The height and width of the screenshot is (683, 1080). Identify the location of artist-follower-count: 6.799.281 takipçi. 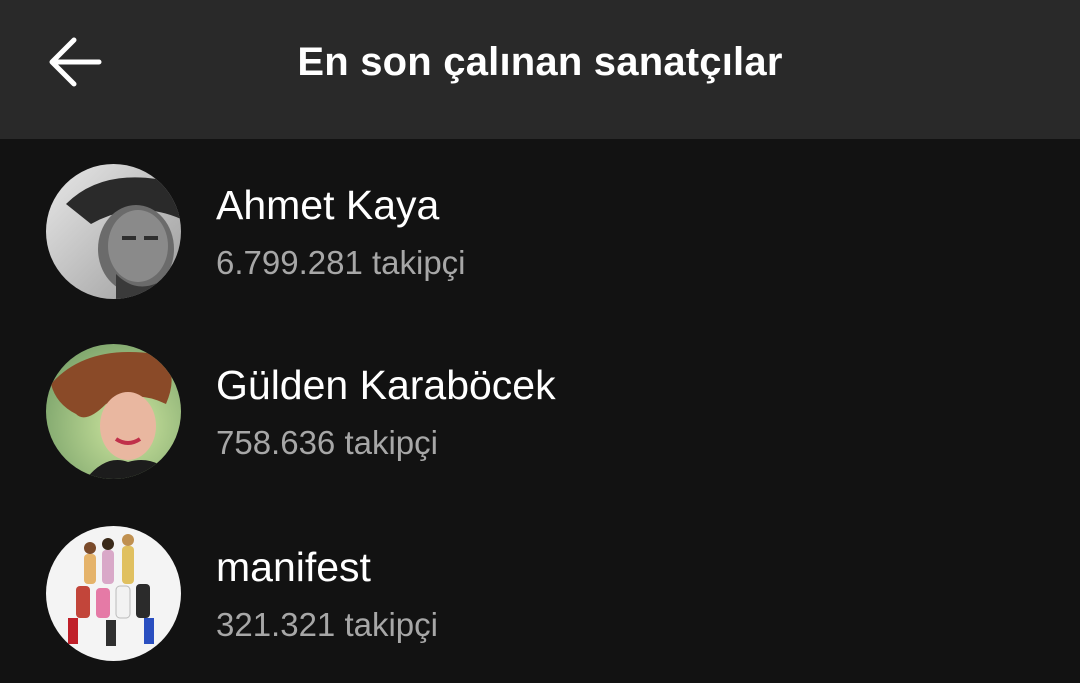
(341, 262).